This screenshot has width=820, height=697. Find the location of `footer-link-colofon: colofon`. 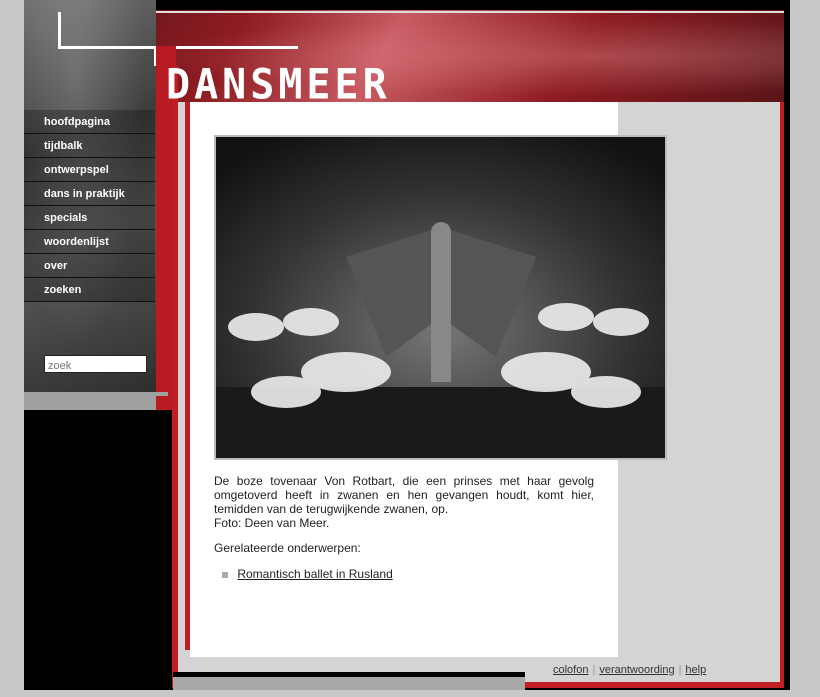

footer-link-colofon: colofon is located at coordinates (570, 670).